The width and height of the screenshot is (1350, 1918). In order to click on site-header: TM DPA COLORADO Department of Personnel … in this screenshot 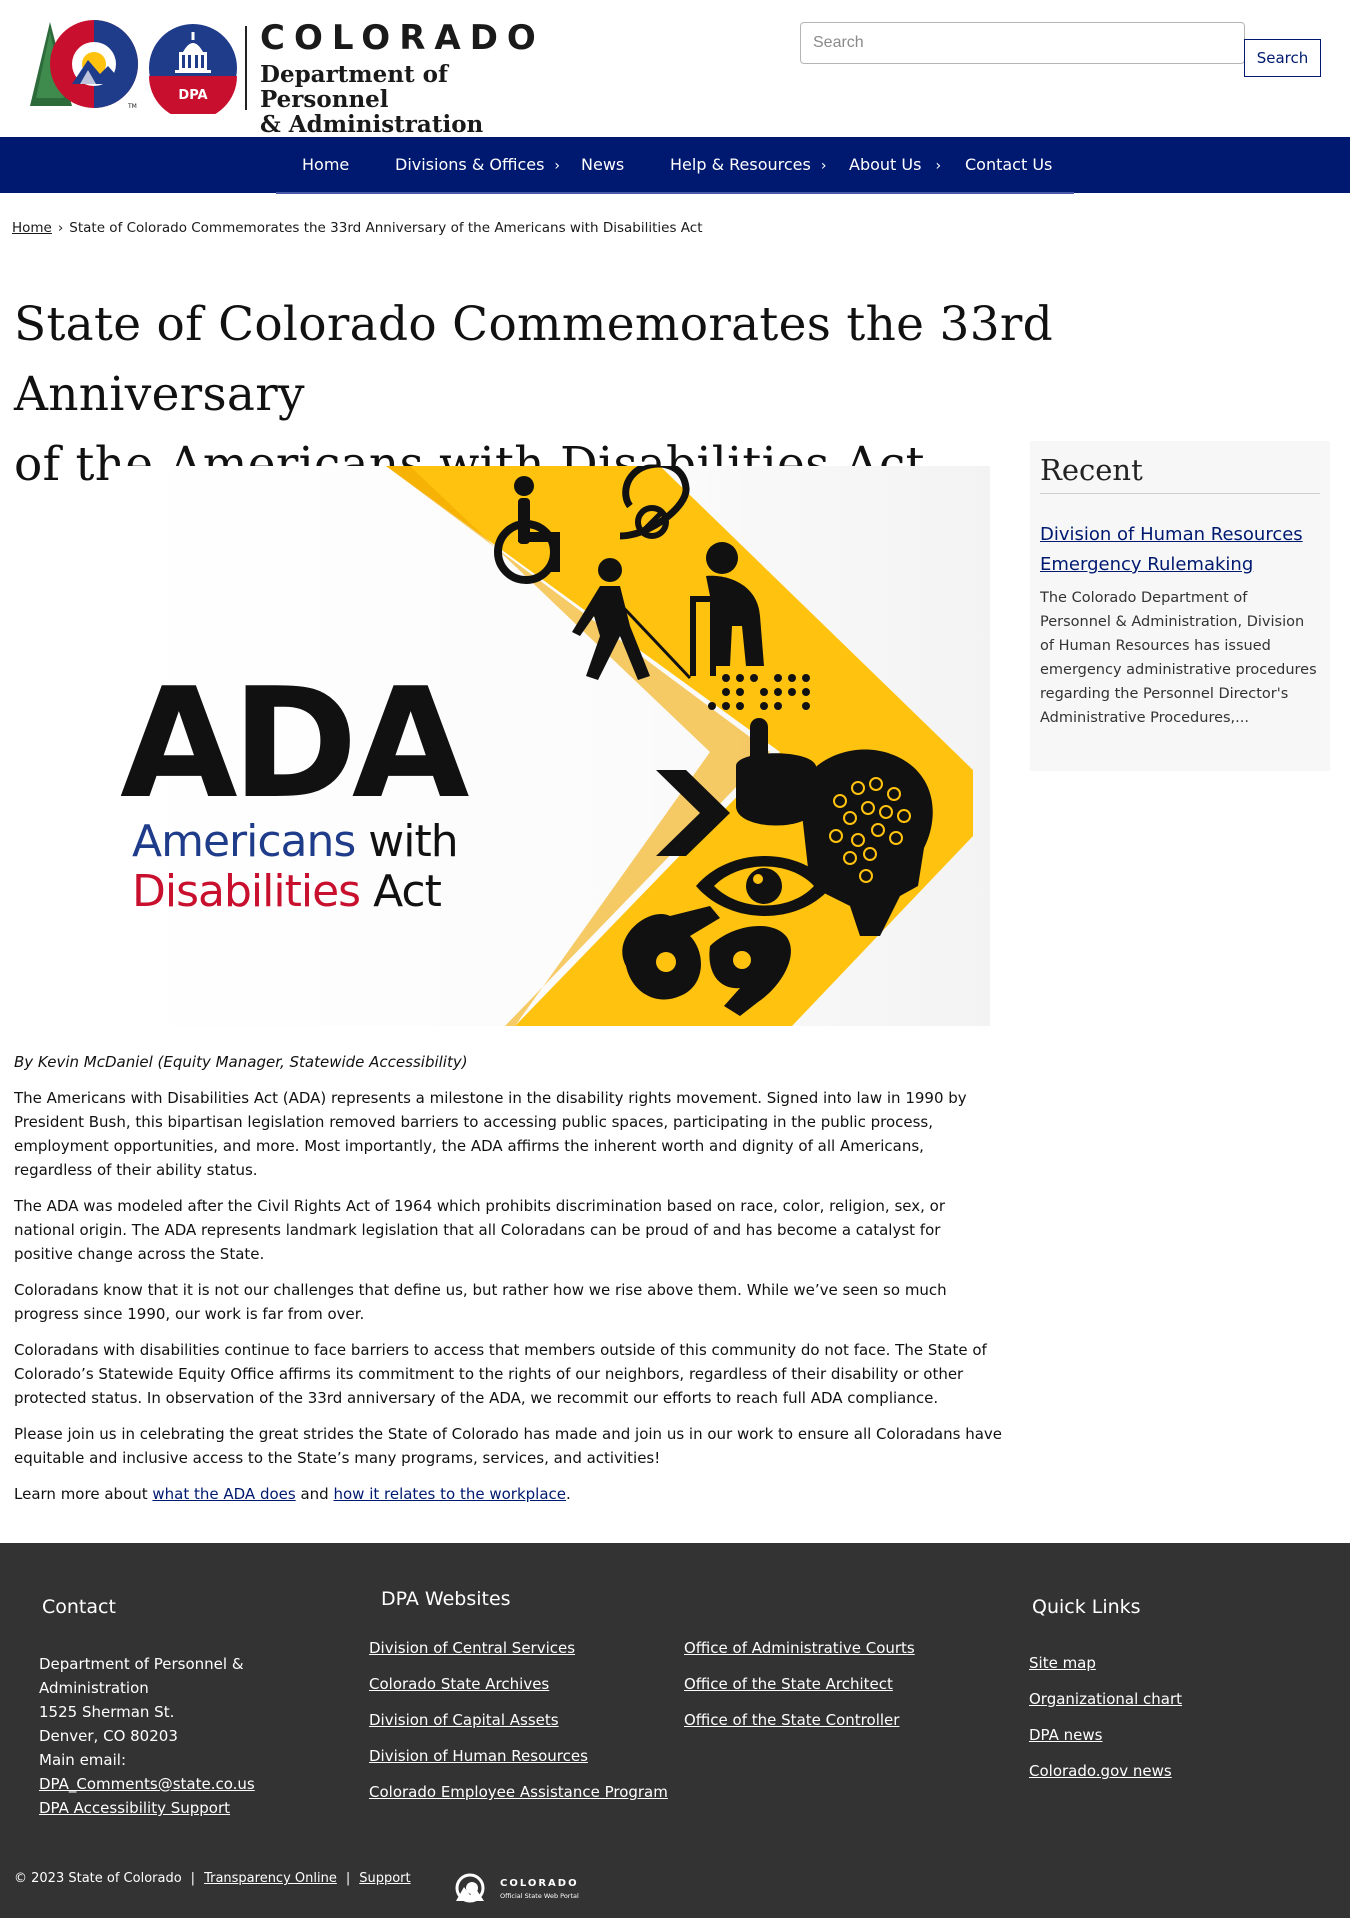, I will do `click(675, 68)`.